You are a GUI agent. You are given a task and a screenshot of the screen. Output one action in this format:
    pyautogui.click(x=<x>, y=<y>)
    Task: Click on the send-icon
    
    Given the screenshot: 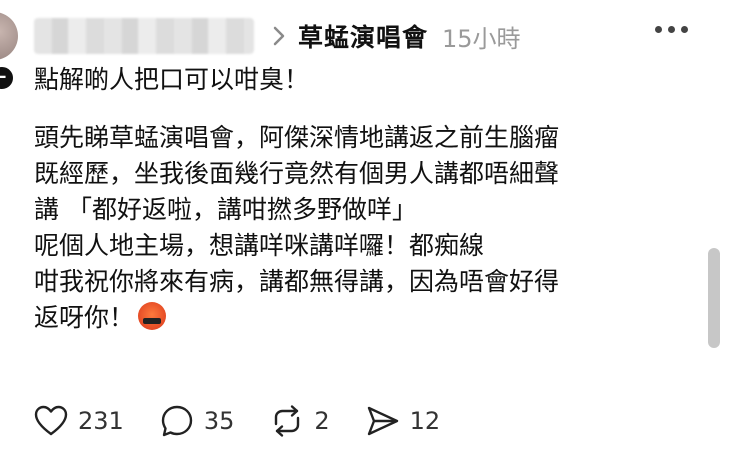 What is the action you would take?
    pyautogui.click(x=382, y=421)
    